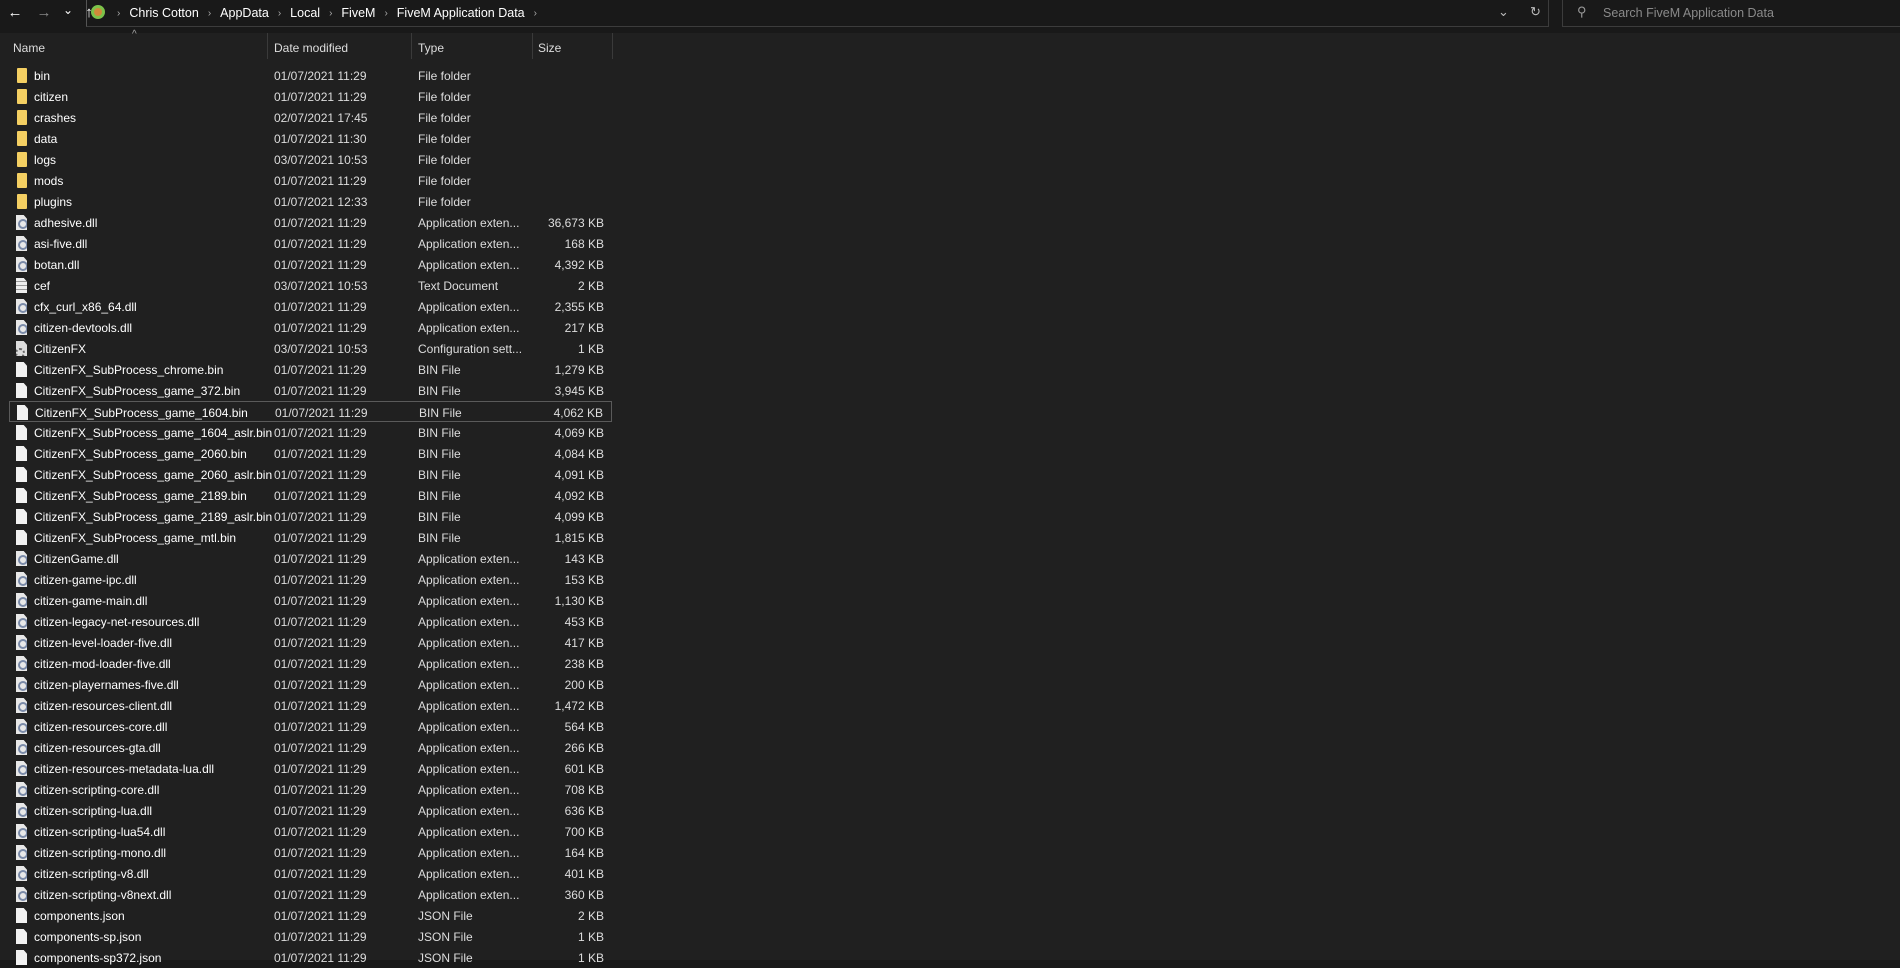 This screenshot has width=1900, height=968. I want to click on file-row: crashes 02/07/2021 17:45 File folder, so click(310, 117).